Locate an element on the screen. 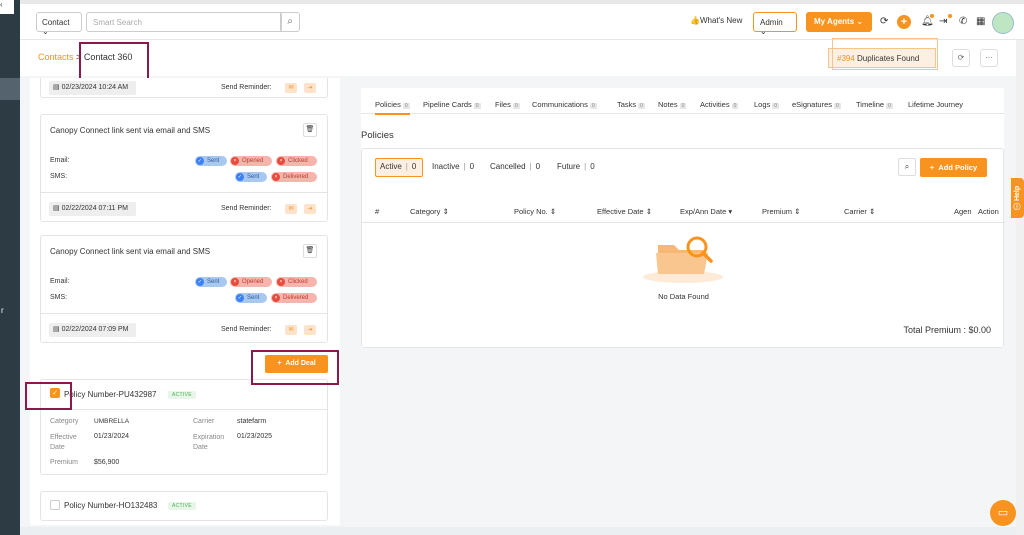 This screenshot has width=1024, height=535. calculator-icon: ▦ is located at coordinates (980, 21).